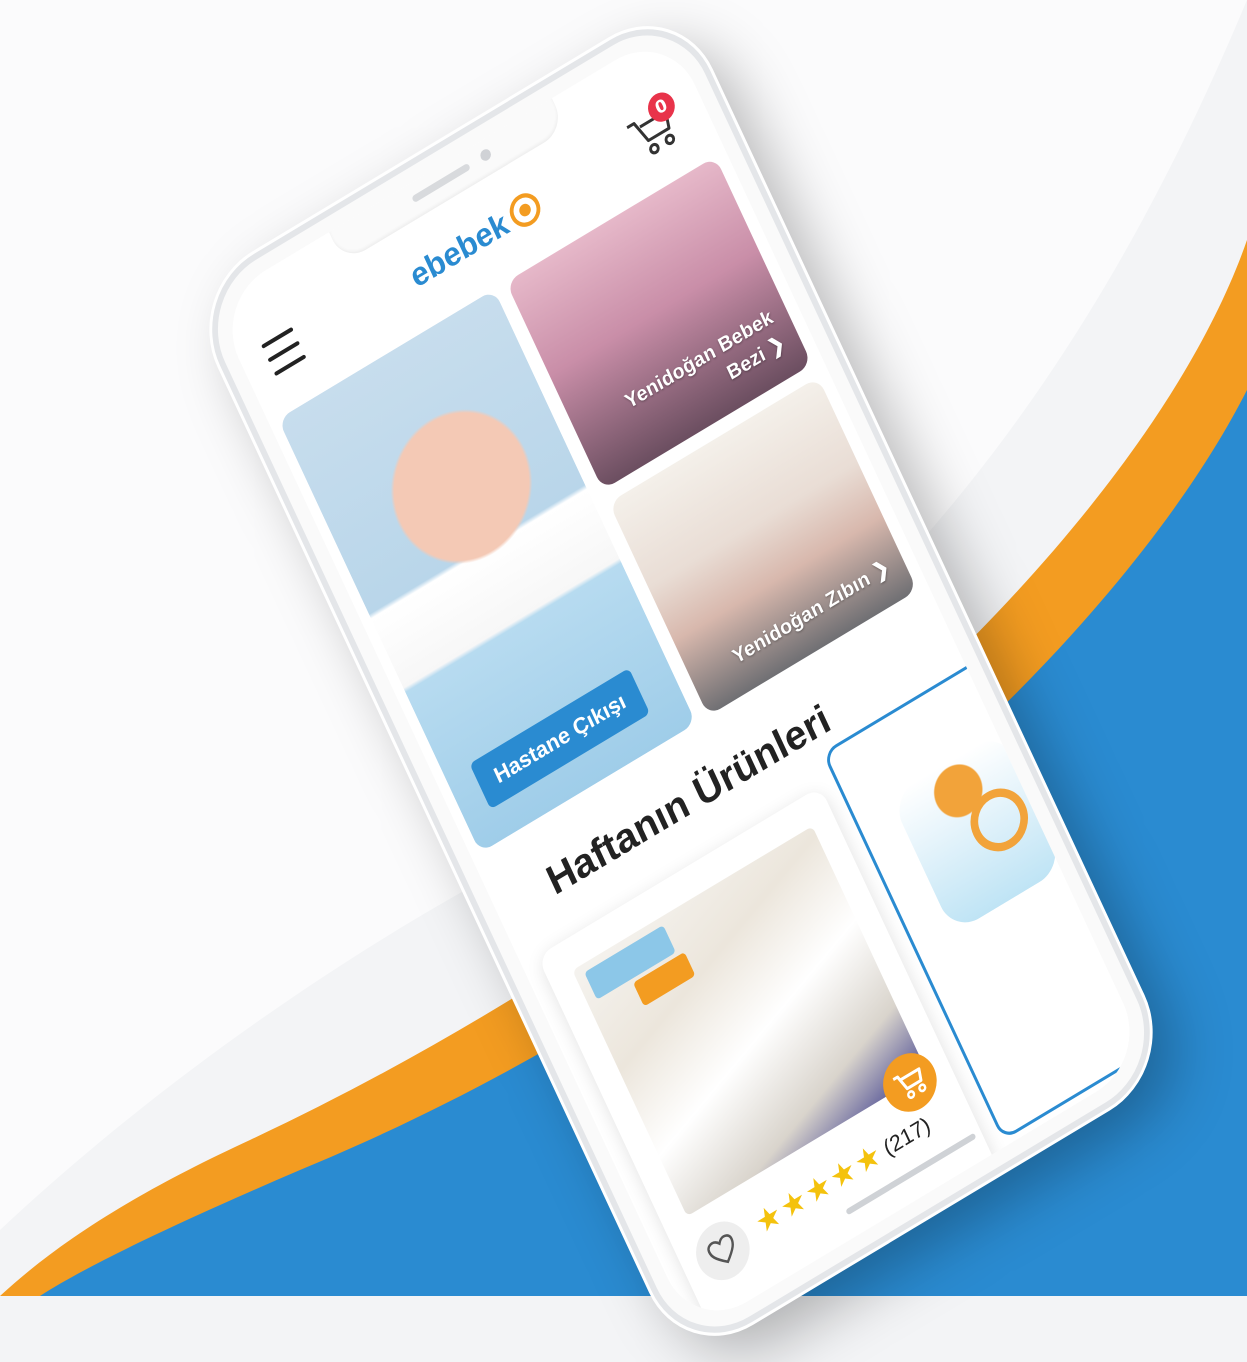 Image resolution: width=1247 pixels, height=1362 pixels. Describe the element at coordinates (284, 351) in the screenshot. I see `hamburger-icon` at that location.